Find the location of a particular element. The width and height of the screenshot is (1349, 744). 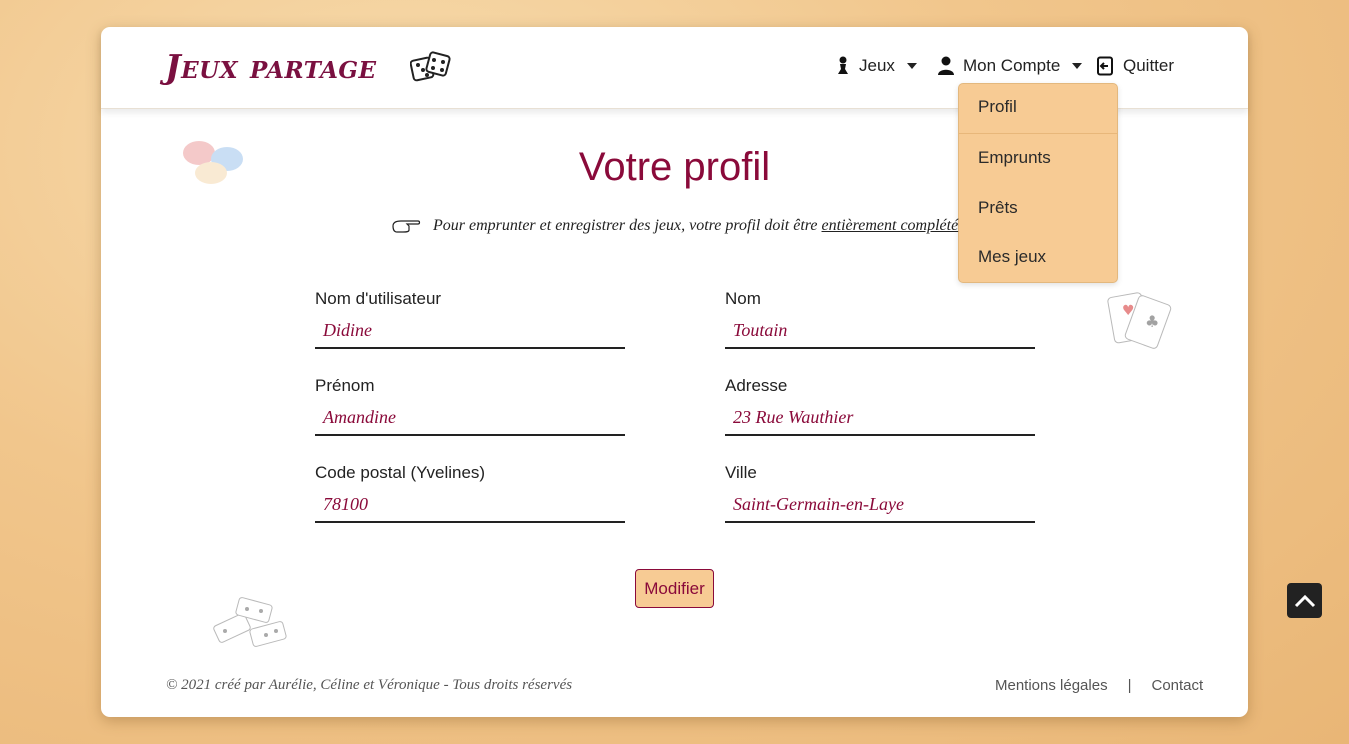

postal-code-input: 78100 is located at coordinates (470, 507).